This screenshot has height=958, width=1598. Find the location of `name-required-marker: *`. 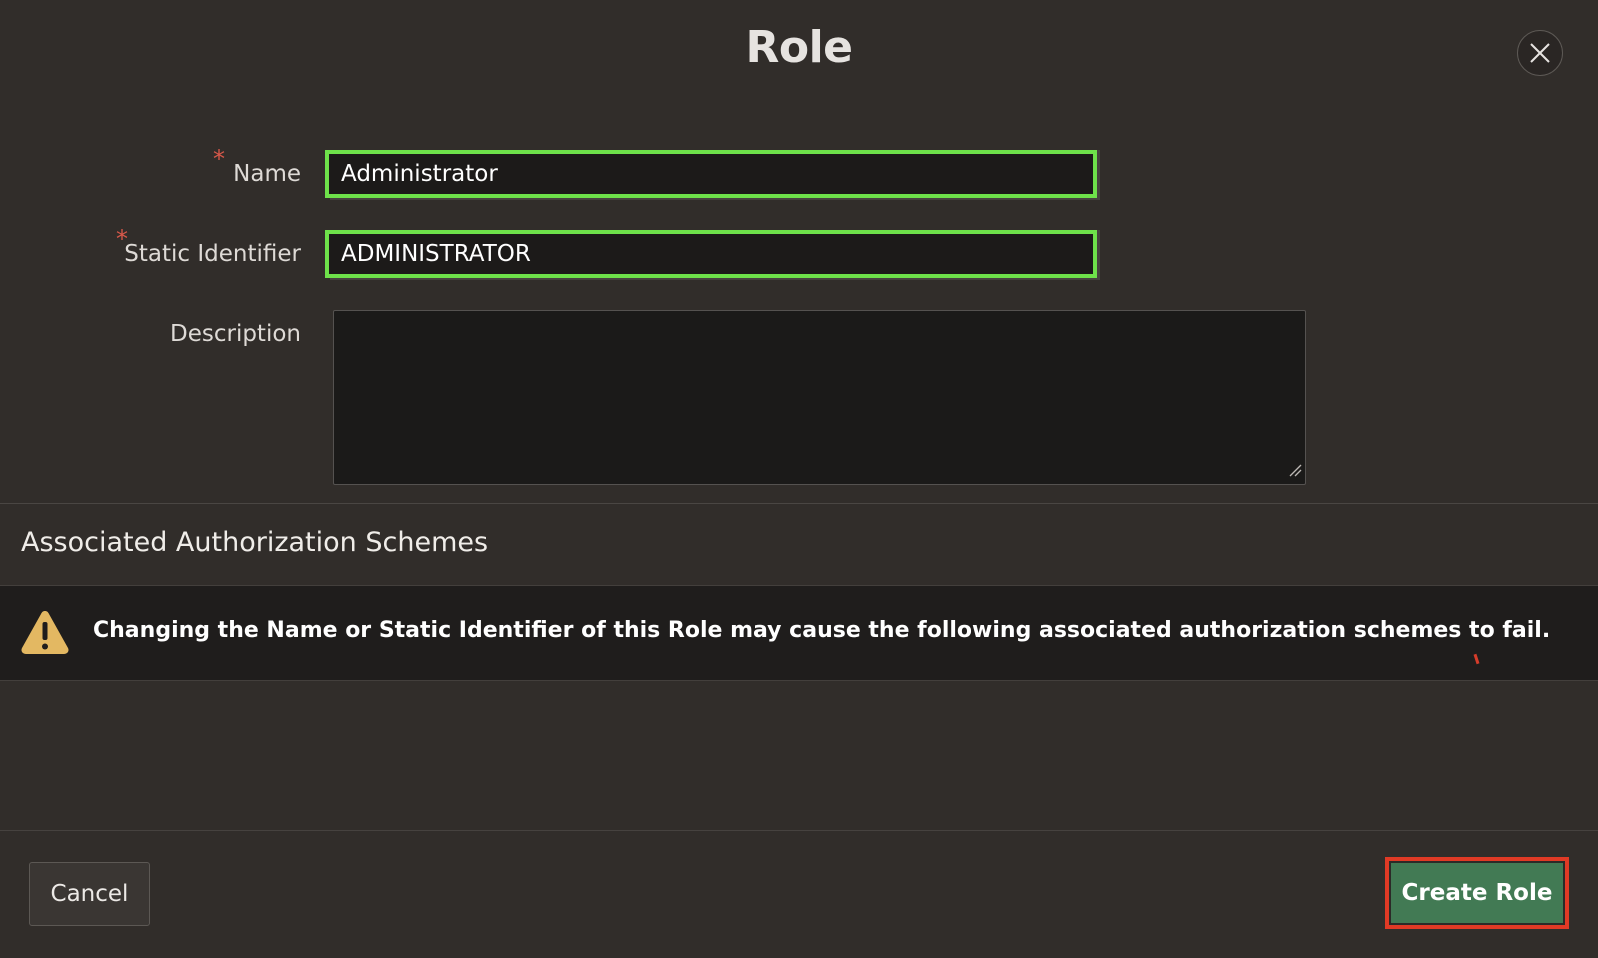

name-required-marker: * is located at coordinates (219, 159).